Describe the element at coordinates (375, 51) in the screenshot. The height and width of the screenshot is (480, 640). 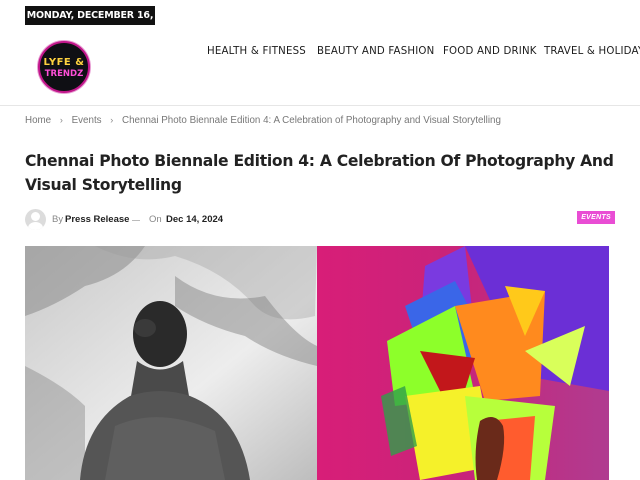
I see `nav-item-beauty-fashion: BEAUTY AND FASHION` at that location.